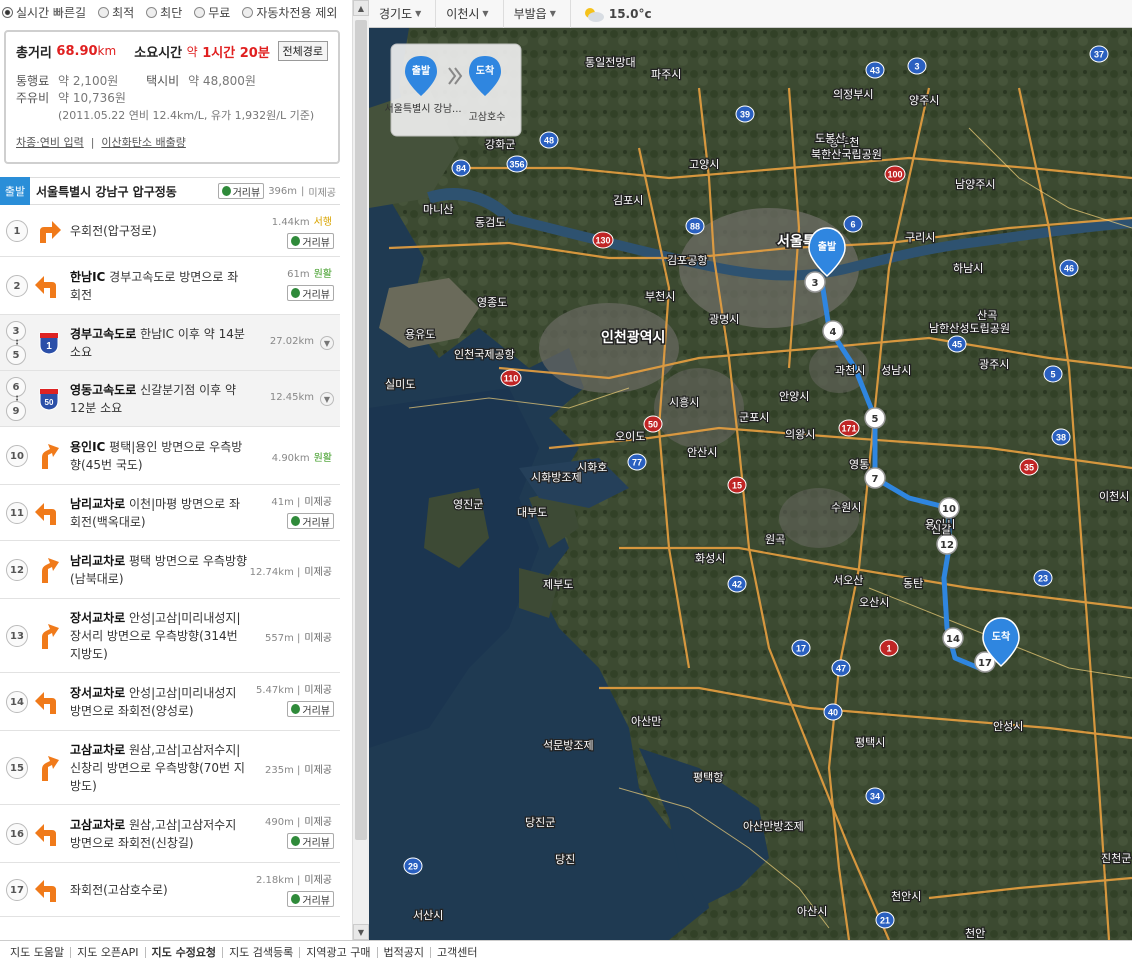  I want to click on route-node: 10, so click(949, 508).